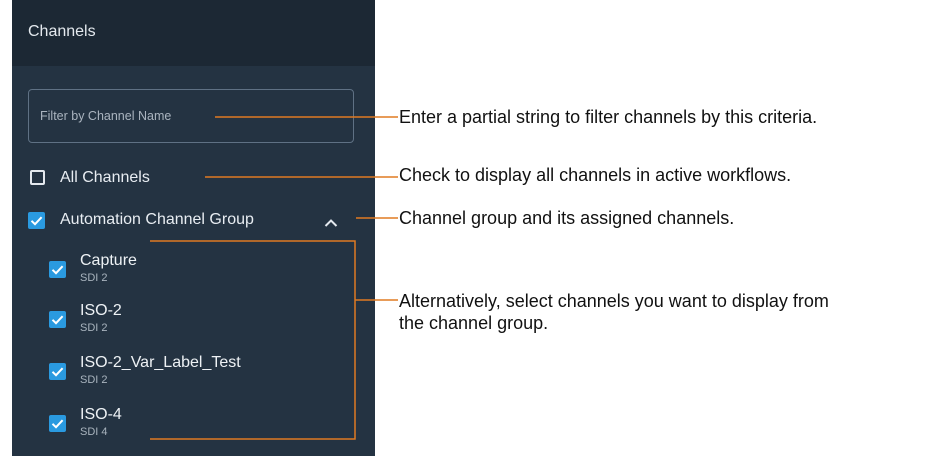 The height and width of the screenshot is (456, 942). What do you see at coordinates (274, 340) in the screenshot?
I see `callout-bracket-channels` at bounding box center [274, 340].